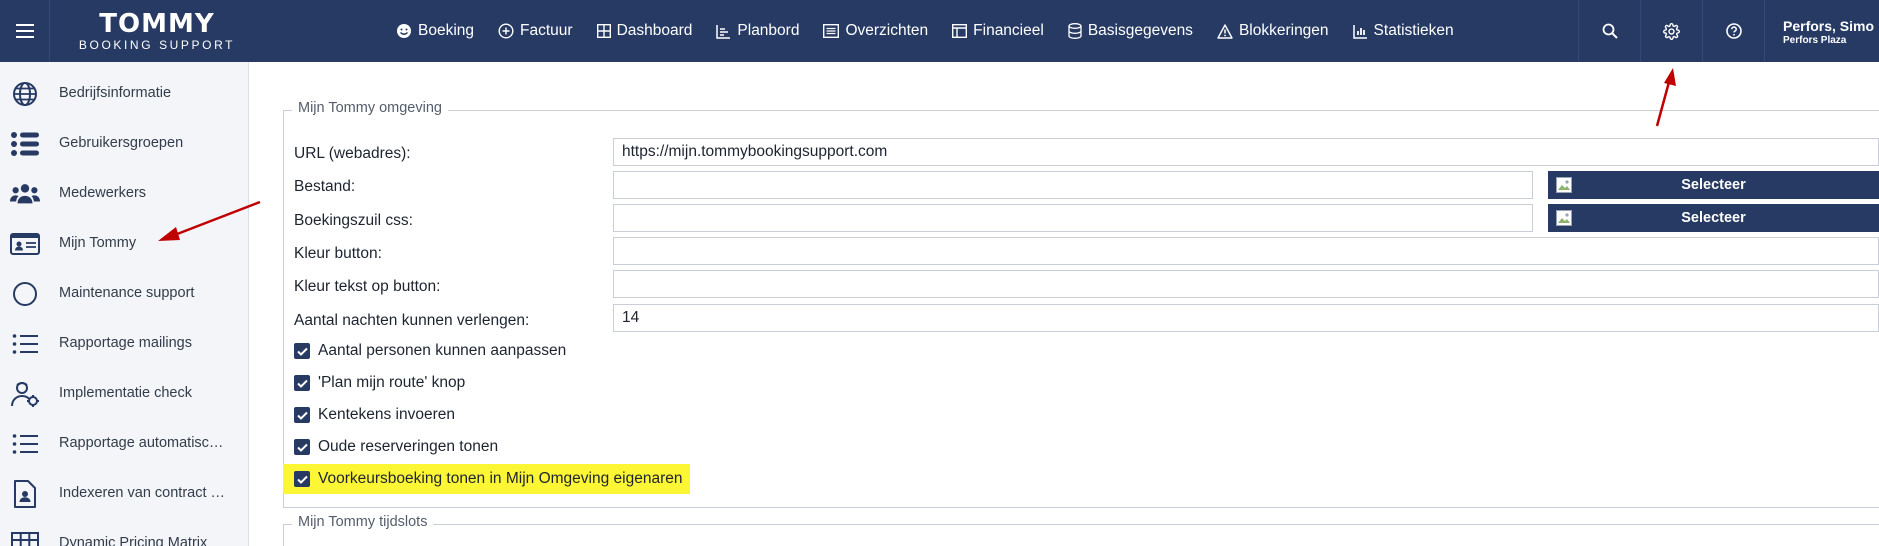  What do you see at coordinates (353, 220) in the screenshot?
I see `css-label: Boekingszuil css:` at bounding box center [353, 220].